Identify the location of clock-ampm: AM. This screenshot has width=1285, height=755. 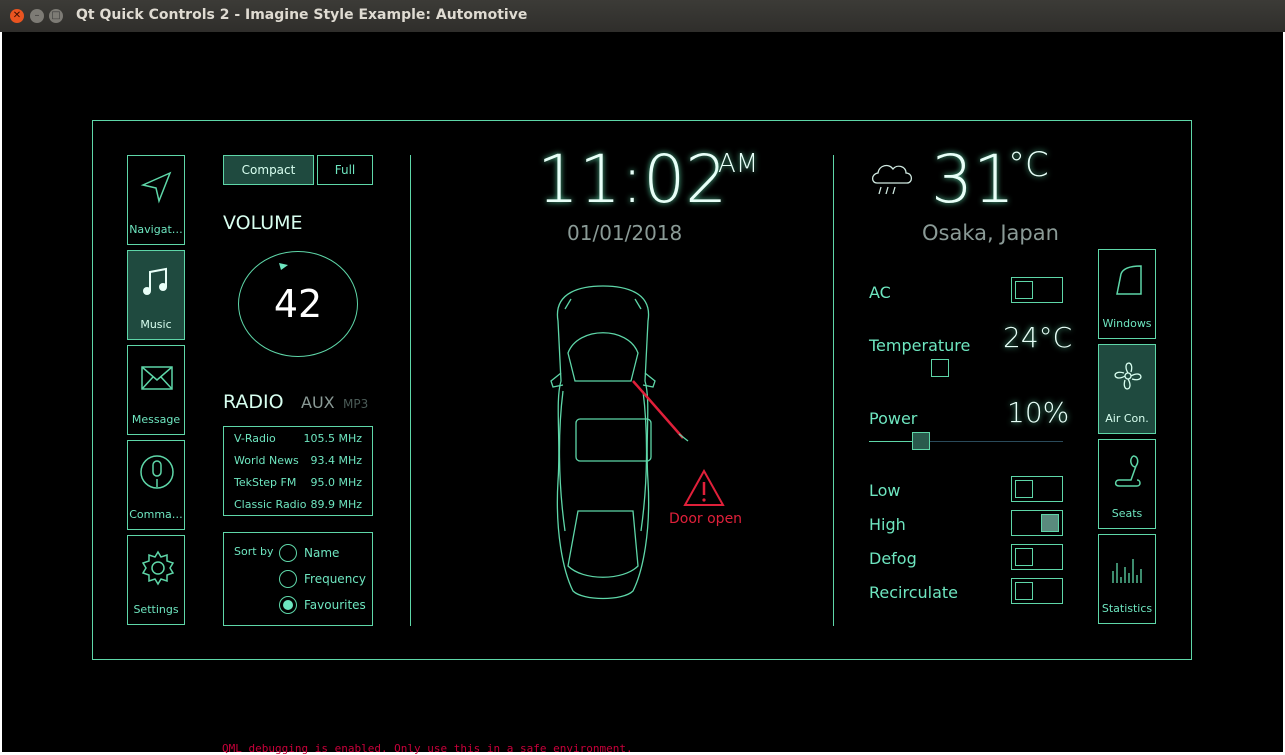
(738, 164).